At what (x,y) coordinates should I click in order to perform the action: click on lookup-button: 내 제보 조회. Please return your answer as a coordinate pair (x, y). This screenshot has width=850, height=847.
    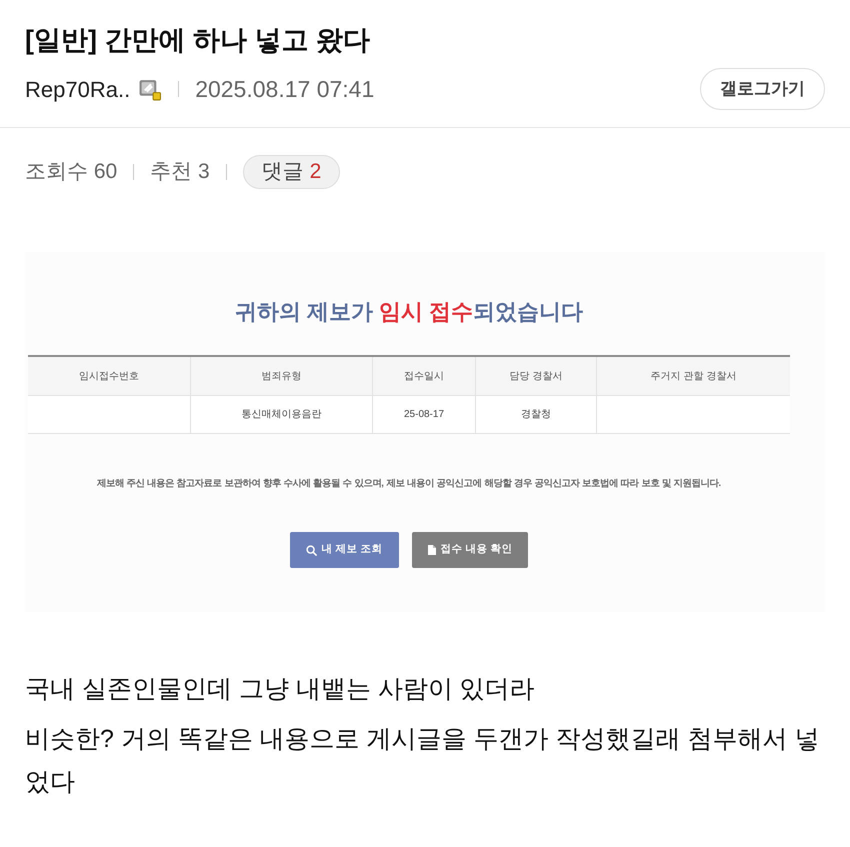
    Looking at the image, I should click on (344, 550).